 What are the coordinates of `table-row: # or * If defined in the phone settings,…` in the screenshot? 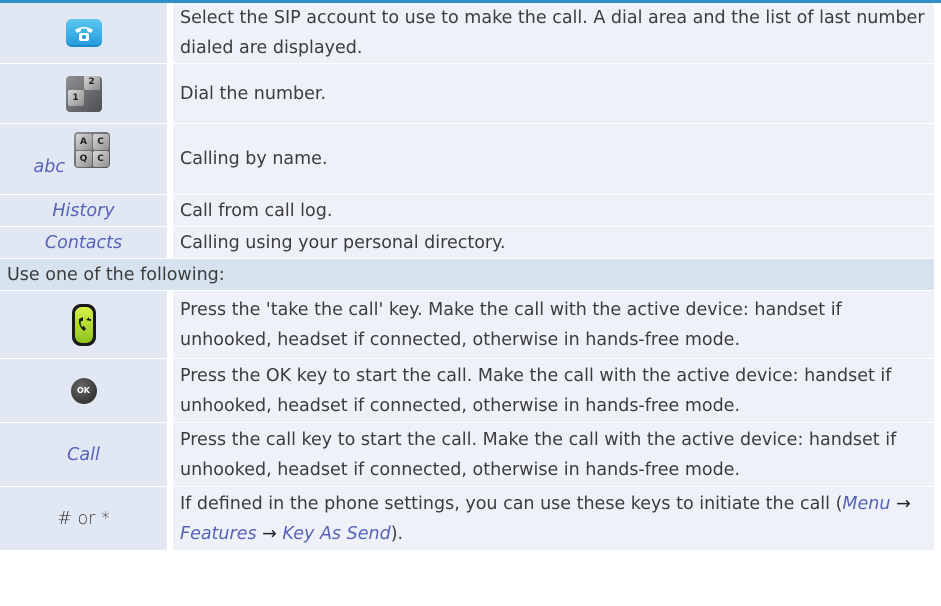 It's located at (467, 518).